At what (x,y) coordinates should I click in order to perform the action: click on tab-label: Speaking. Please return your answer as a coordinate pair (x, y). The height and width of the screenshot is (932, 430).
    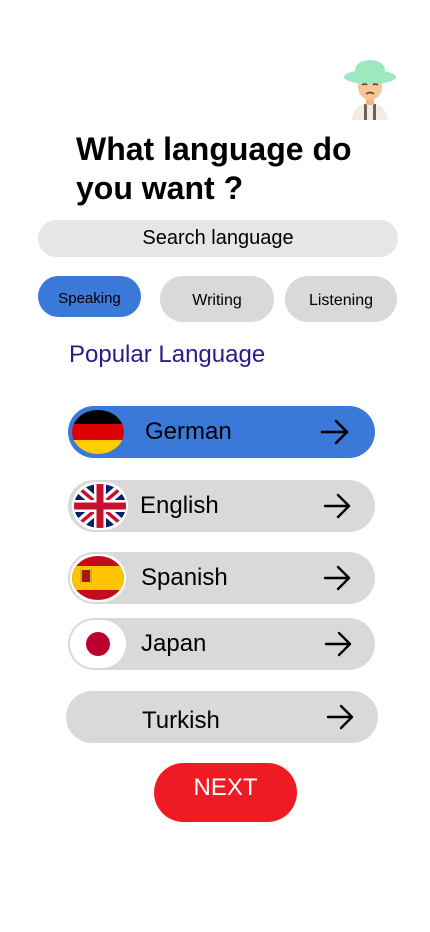
    Looking at the image, I should click on (89, 298).